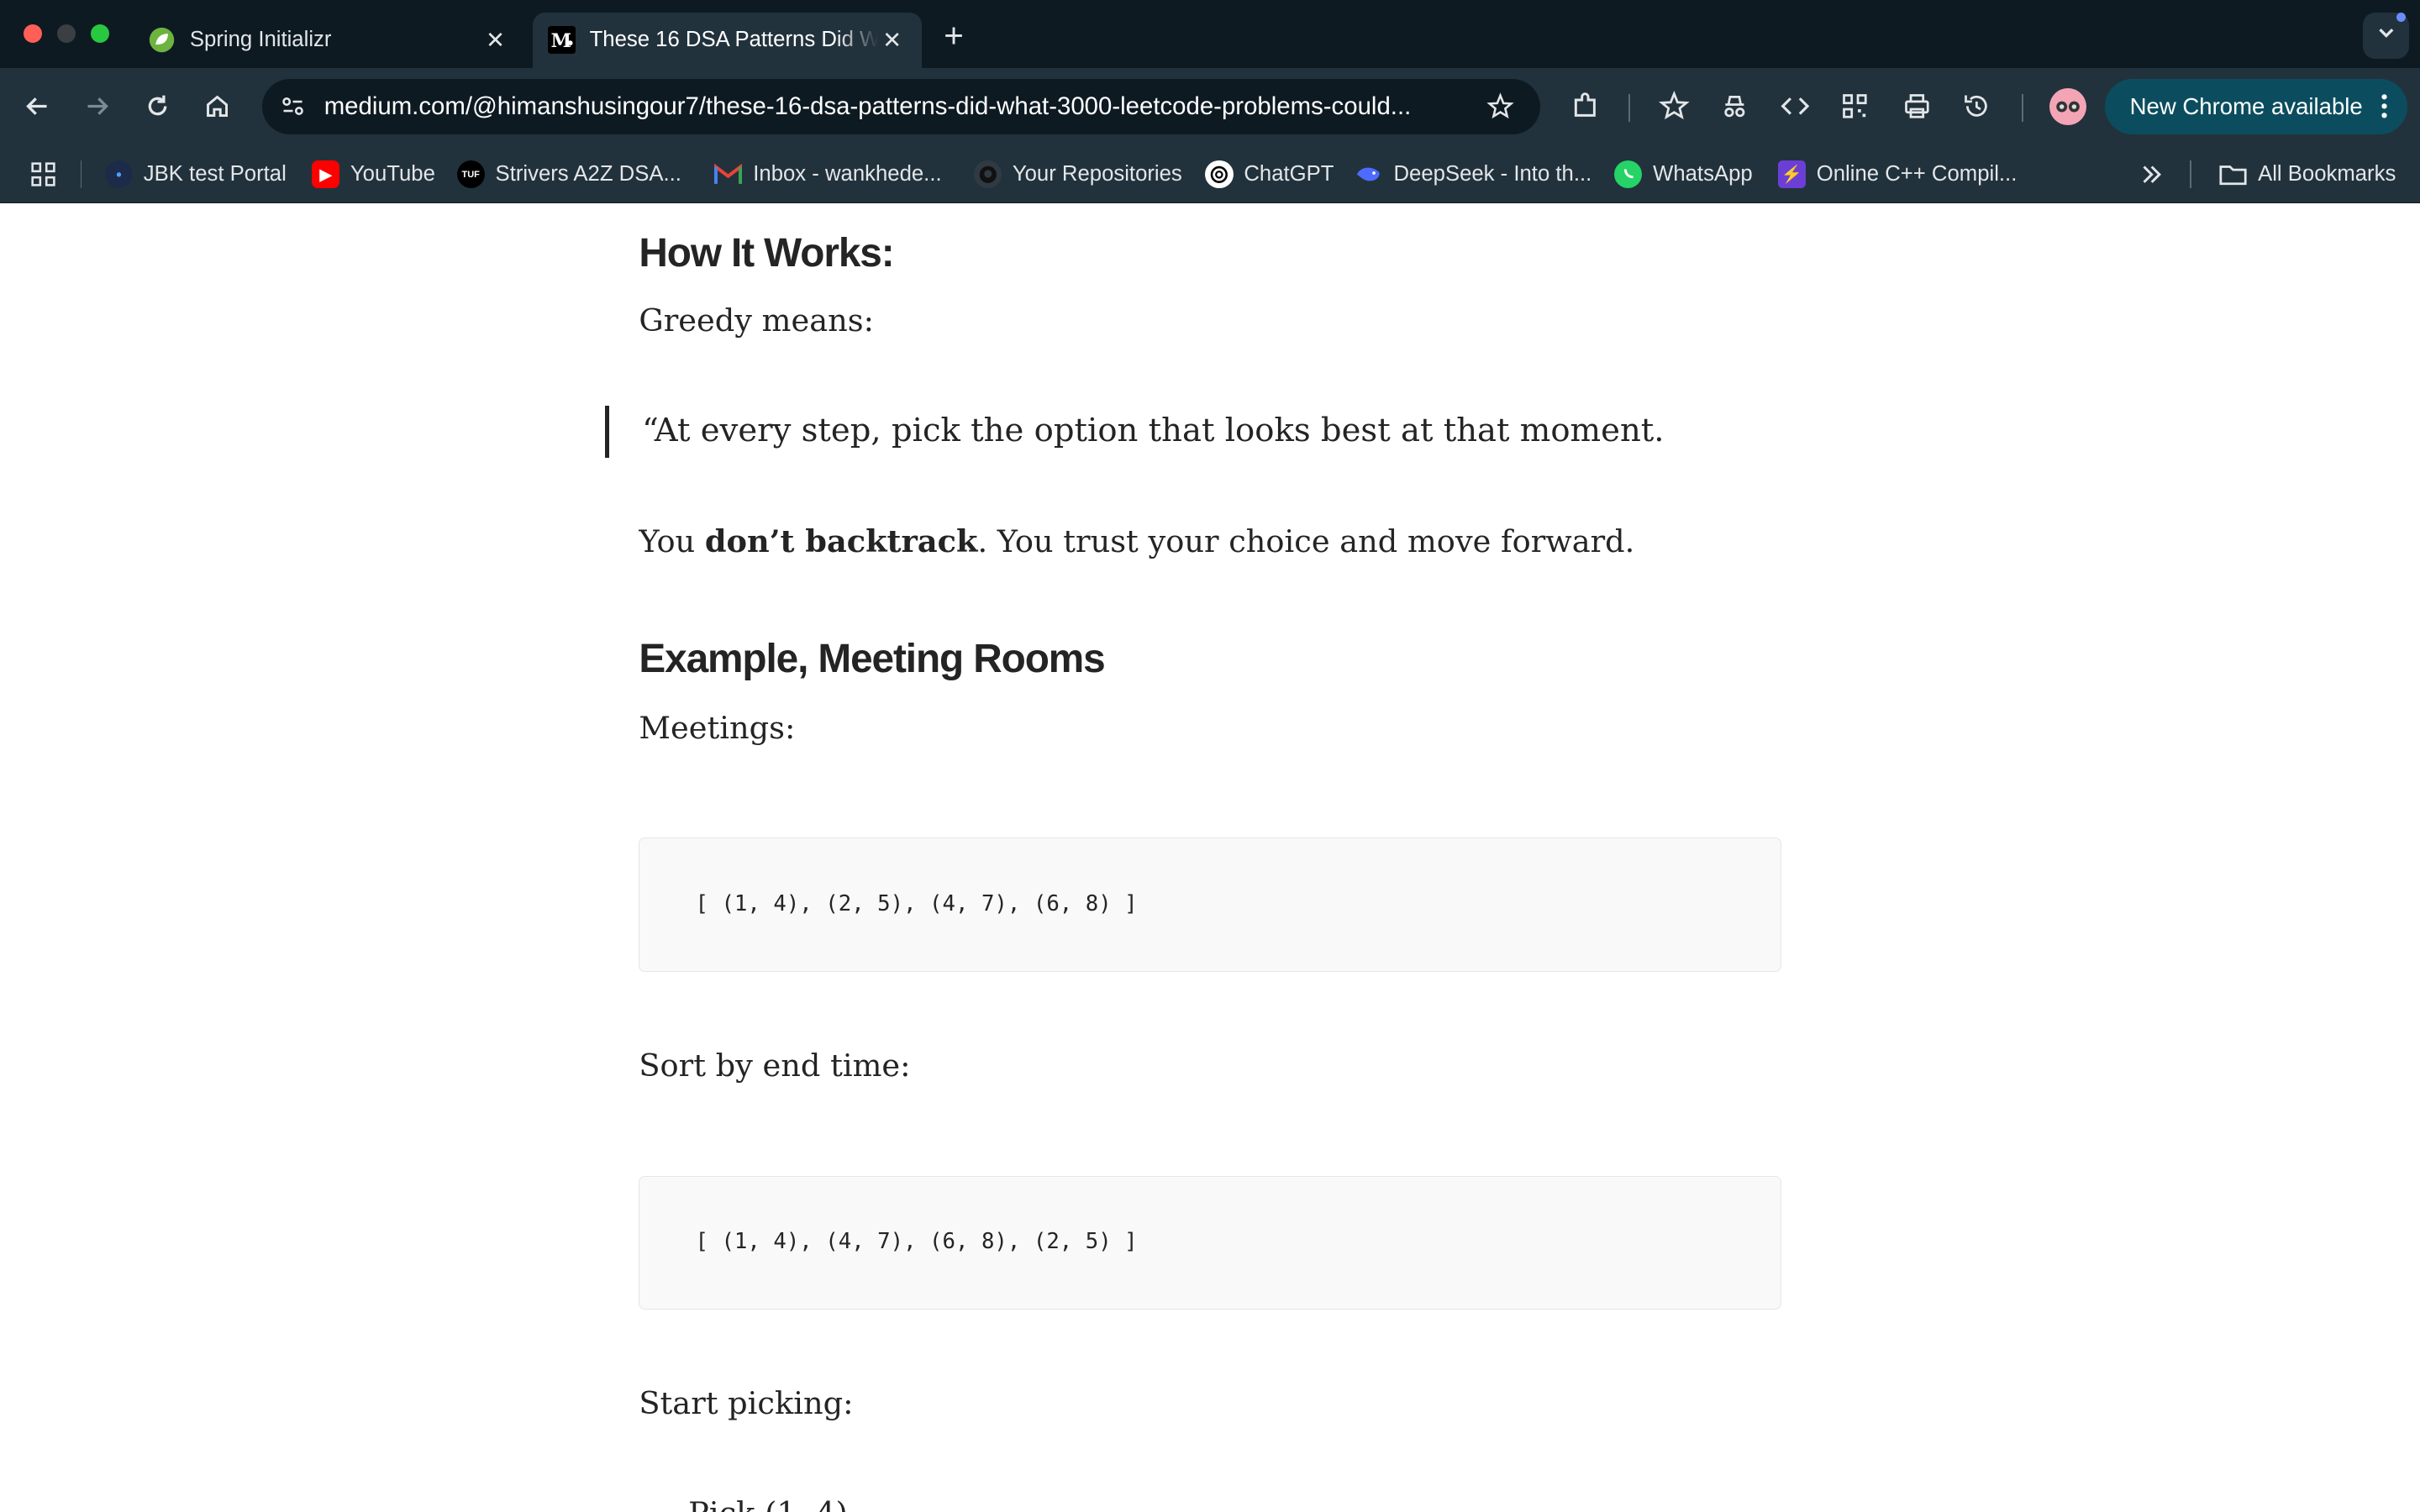 This screenshot has width=2420, height=1512. What do you see at coordinates (2246, 105) in the screenshot?
I see `update-label: New Chrome available` at bounding box center [2246, 105].